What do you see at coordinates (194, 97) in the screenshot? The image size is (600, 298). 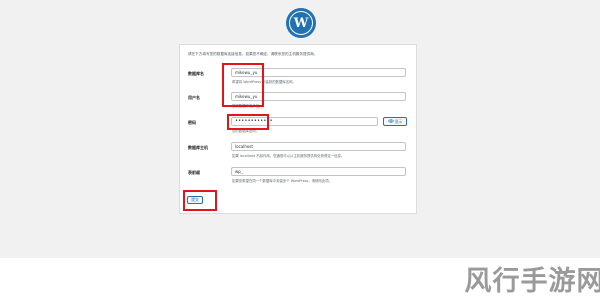 I see `username-label: 用户名` at bounding box center [194, 97].